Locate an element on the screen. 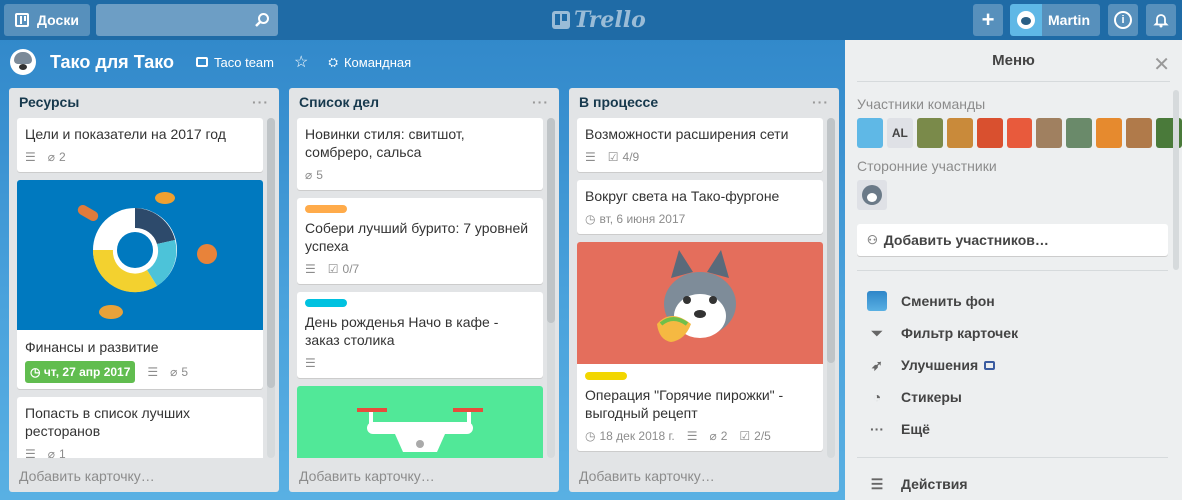  due-date: чт, 27 апр 2017 is located at coordinates (87, 372).